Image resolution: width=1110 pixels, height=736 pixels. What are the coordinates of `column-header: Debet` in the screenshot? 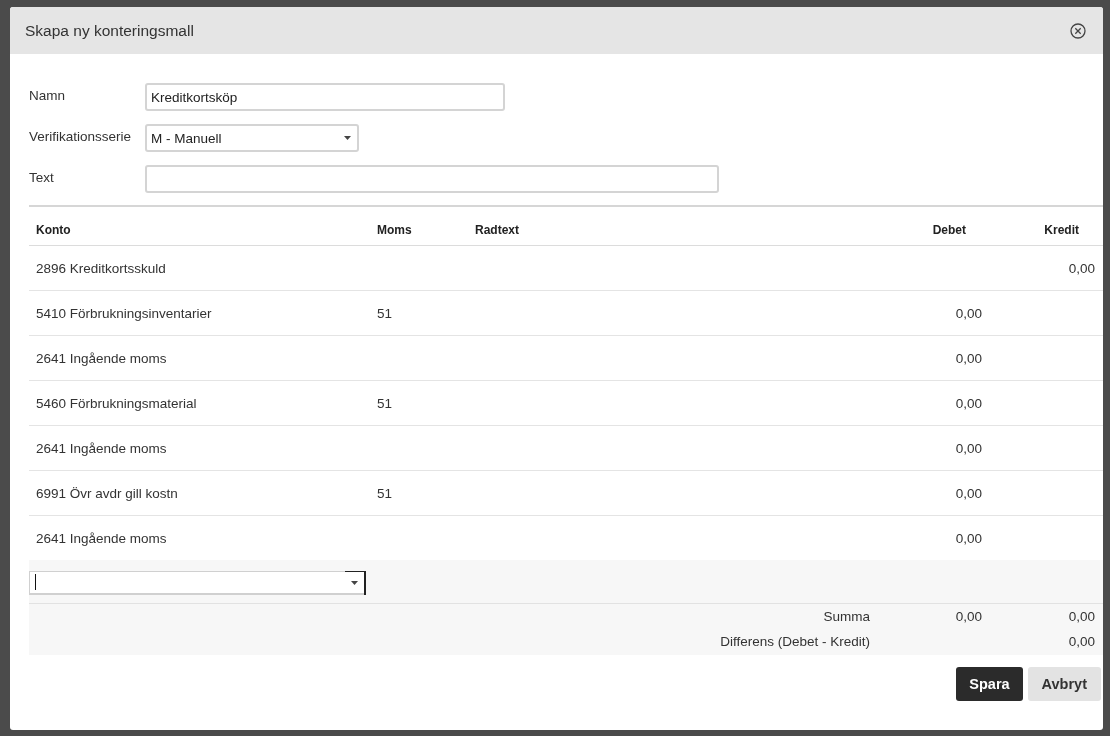 It's located at (949, 230).